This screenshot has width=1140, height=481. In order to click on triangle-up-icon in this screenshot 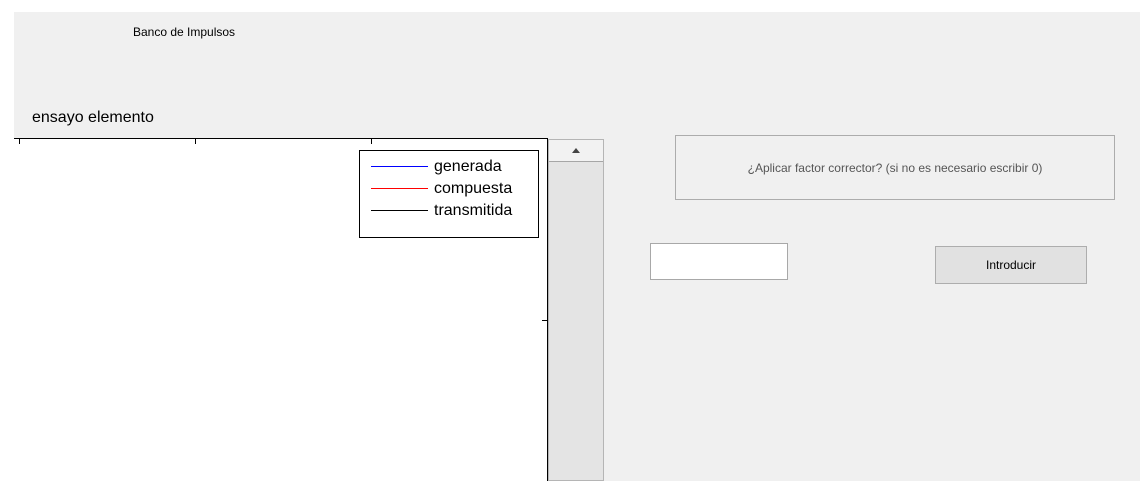, I will do `click(576, 150)`.